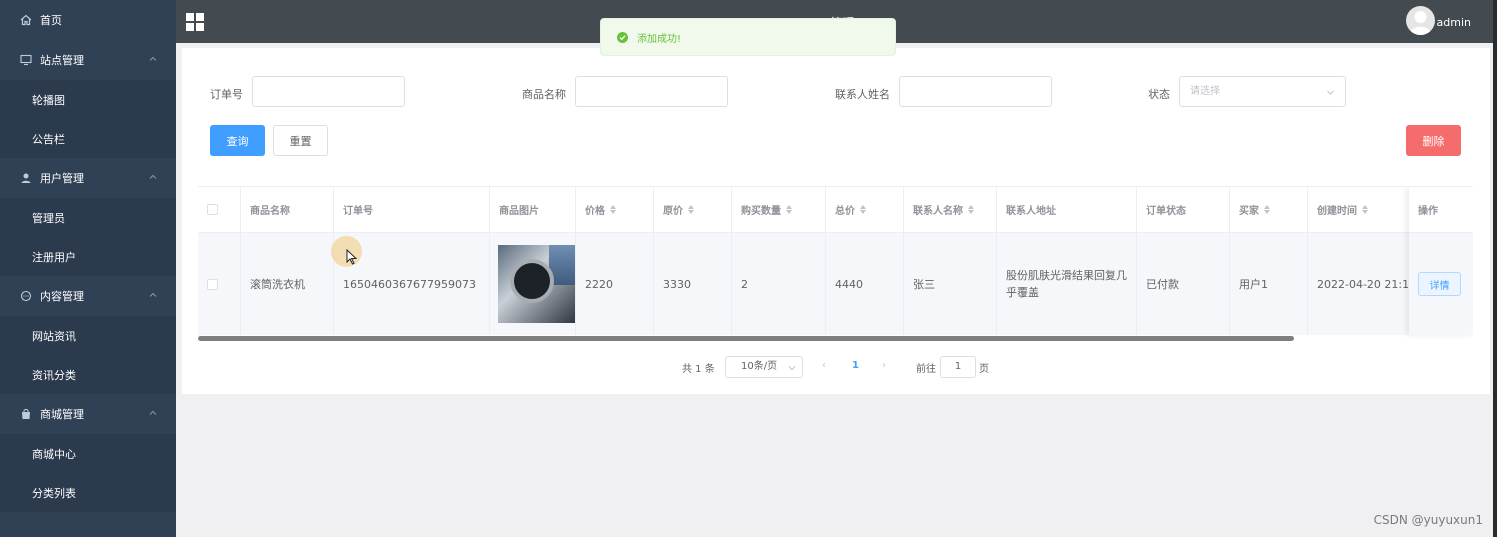 The height and width of the screenshot is (537, 1497). Describe the element at coordinates (855, 365) in the screenshot. I see `page-number: 1` at that location.